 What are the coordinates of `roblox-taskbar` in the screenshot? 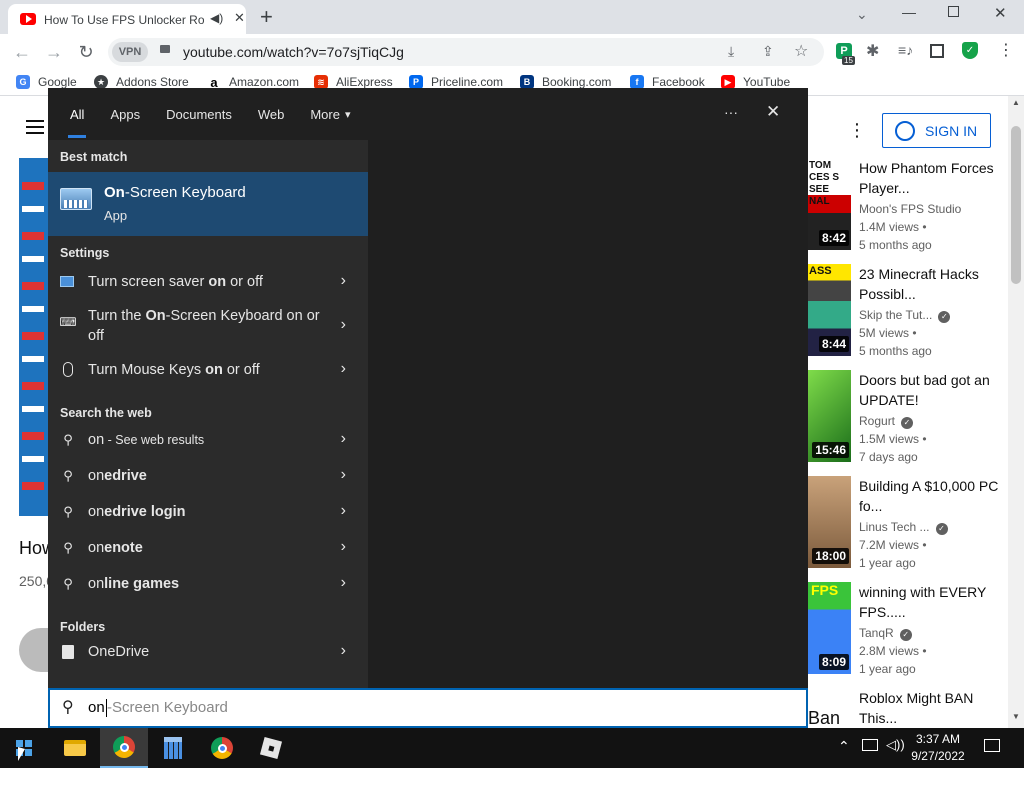 It's located at (271, 748).